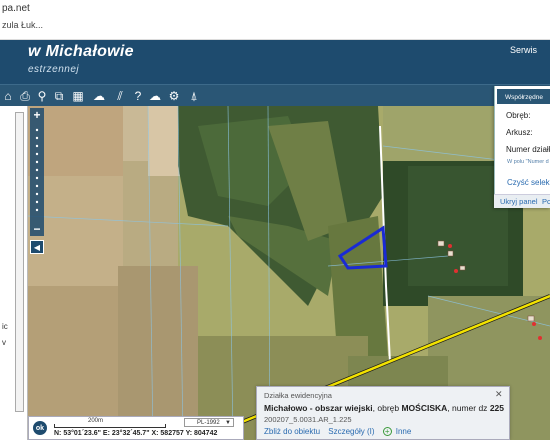 This screenshot has height=440, width=550. What do you see at coordinates (155, 96) in the screenshot?
I see `cloud-download-icon: ☁` at bounding box center [155, 96].